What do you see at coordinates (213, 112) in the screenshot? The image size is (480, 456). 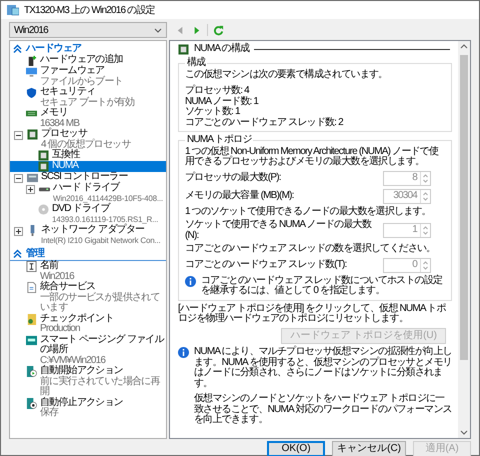 I see `info-line: ソケット数: 1` at bounding box center [213, 112].